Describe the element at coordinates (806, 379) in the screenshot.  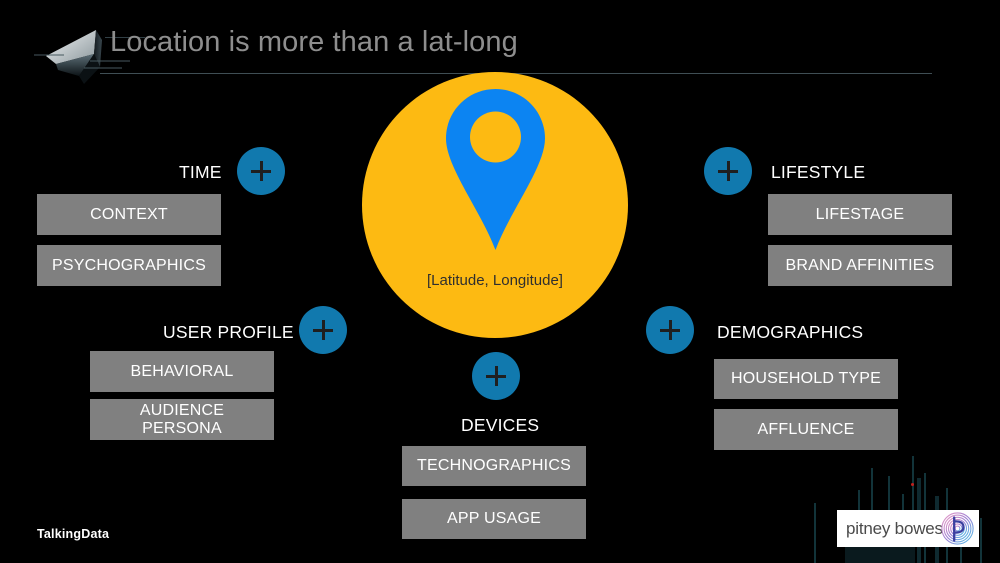
I see `chip-household-type: HOUSEHOLD TYPE` at that location.